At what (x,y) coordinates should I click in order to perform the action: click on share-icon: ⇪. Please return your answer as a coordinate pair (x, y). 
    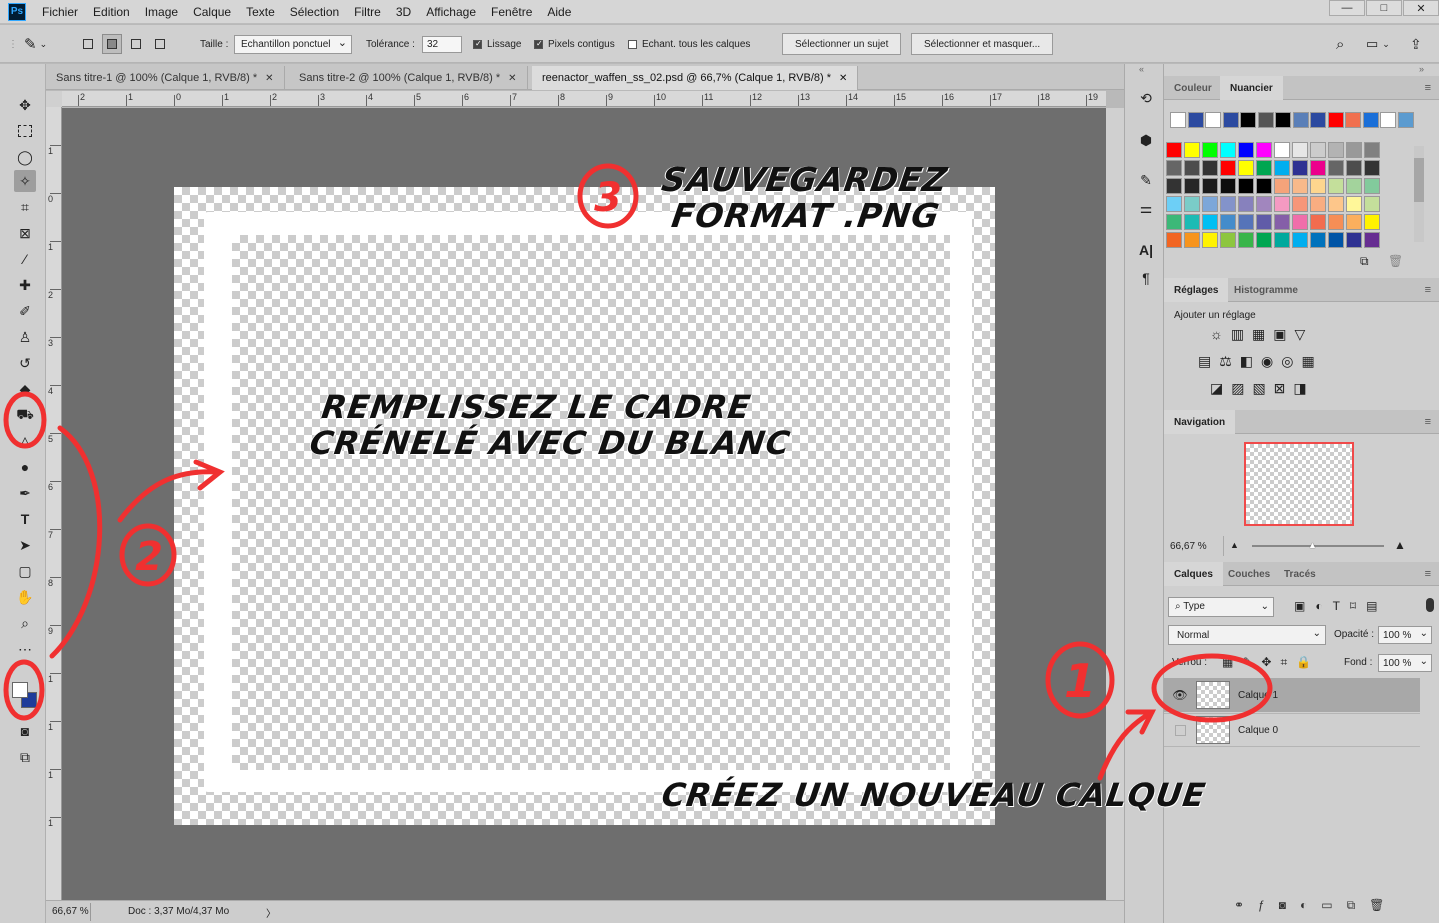
    Looking at the image, I should click on (1416, 44).